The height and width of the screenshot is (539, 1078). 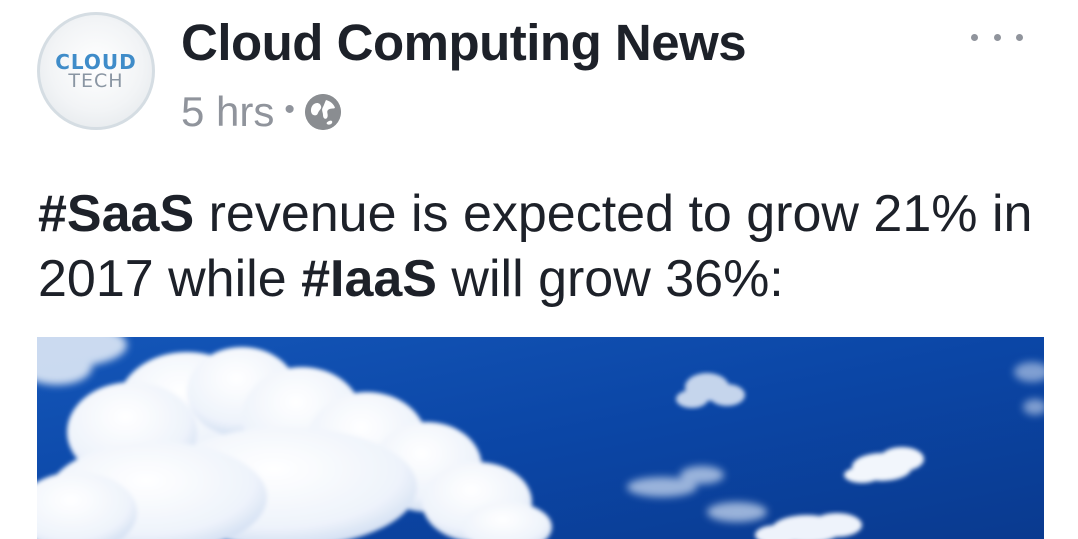 I want to click on page-name-link: Cloud Computing News, so click(x=464, y=42).